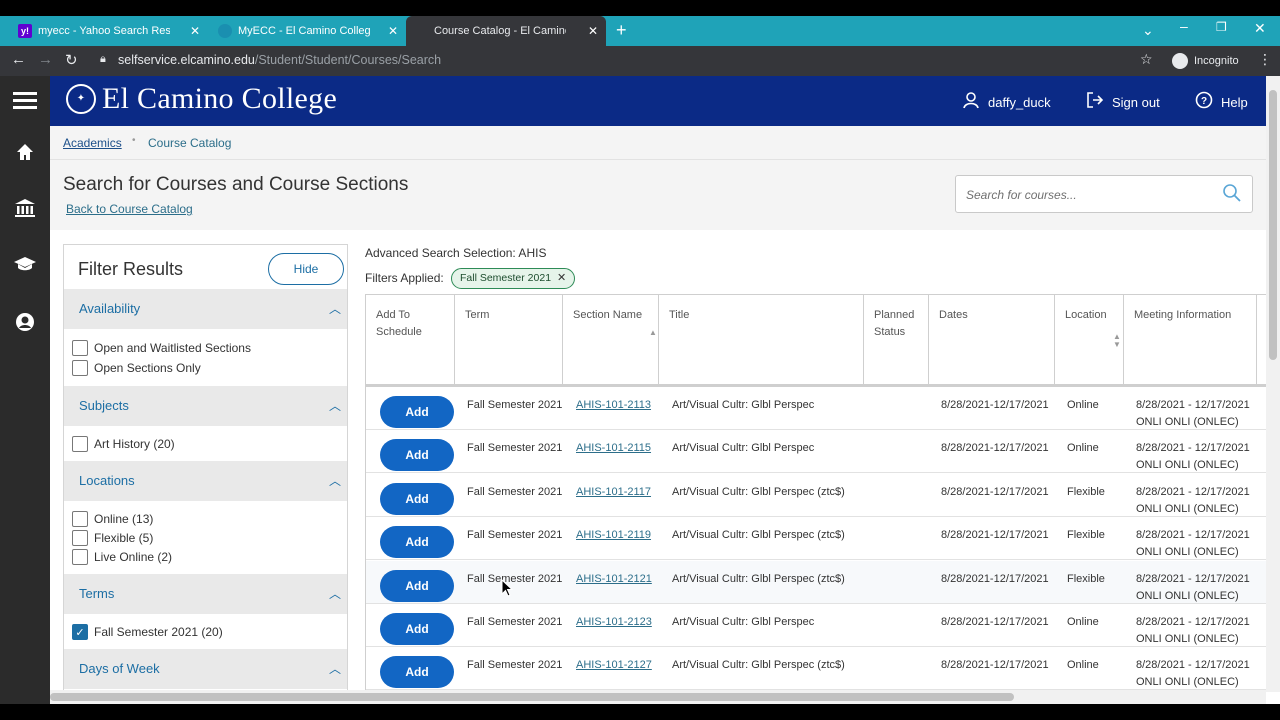  Describe the element at coordinates (122, 557) in the screenshot. I see `filter-option: Live Online (2)` at that location.